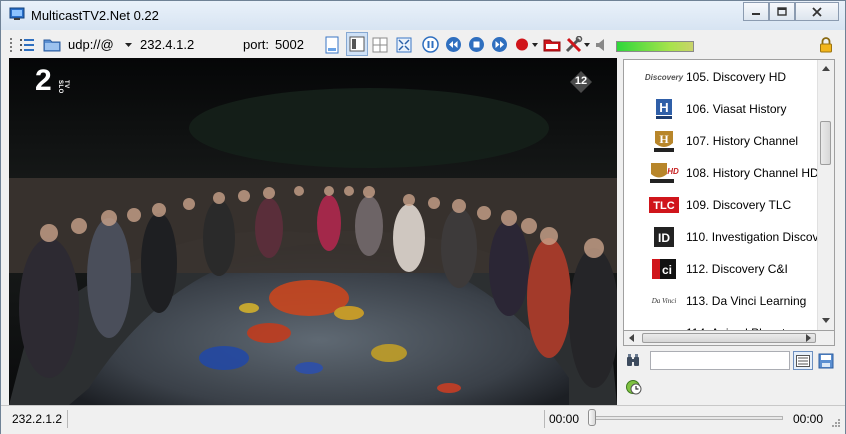 The image size is (846, 434). I want to click on pause-icon, so click(430, 44).